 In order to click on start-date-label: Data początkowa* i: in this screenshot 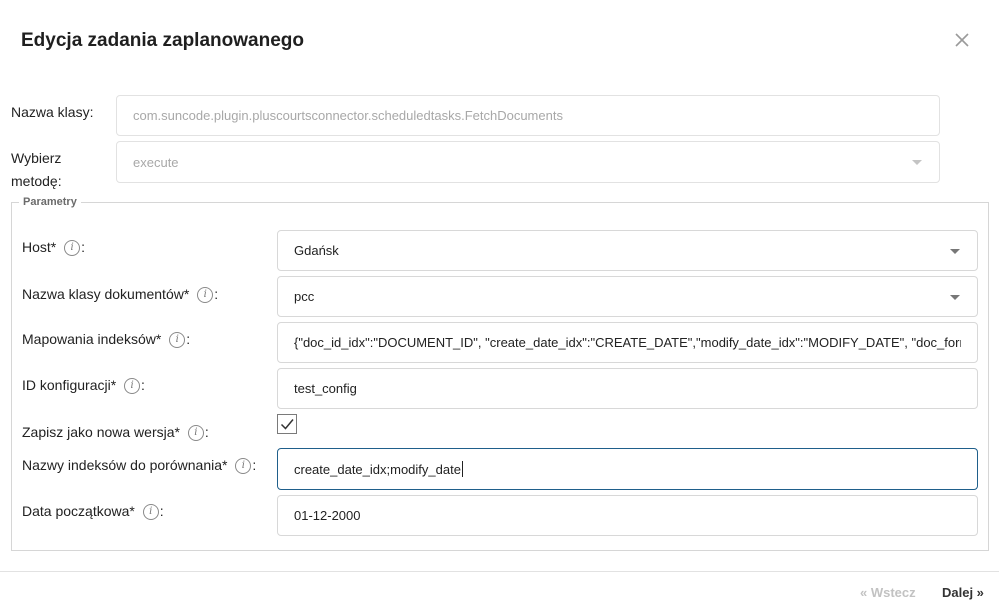, I will do `click(93, 511)`.